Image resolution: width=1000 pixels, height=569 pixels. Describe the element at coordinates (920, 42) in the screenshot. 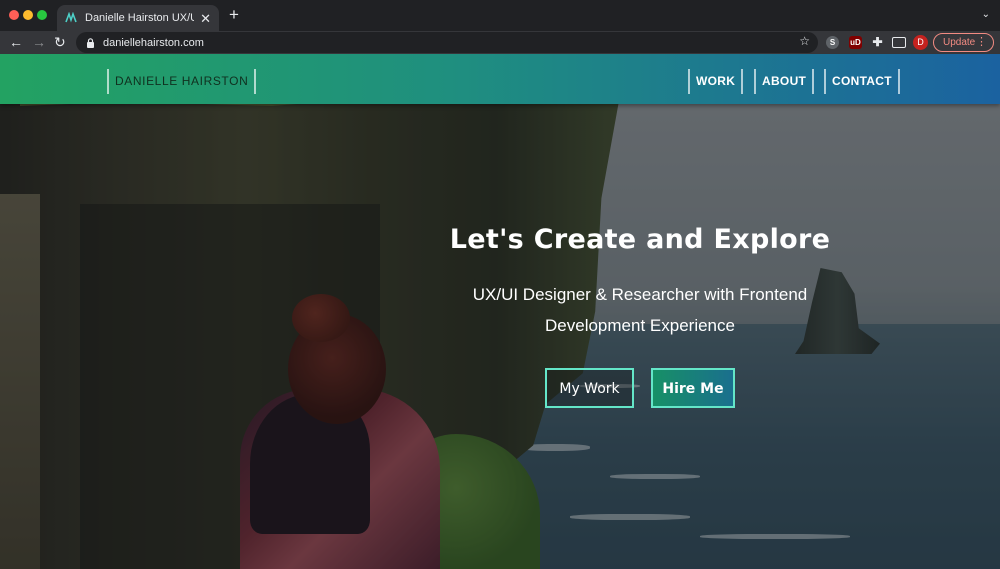

I see `profile-avatar: D` at that location.